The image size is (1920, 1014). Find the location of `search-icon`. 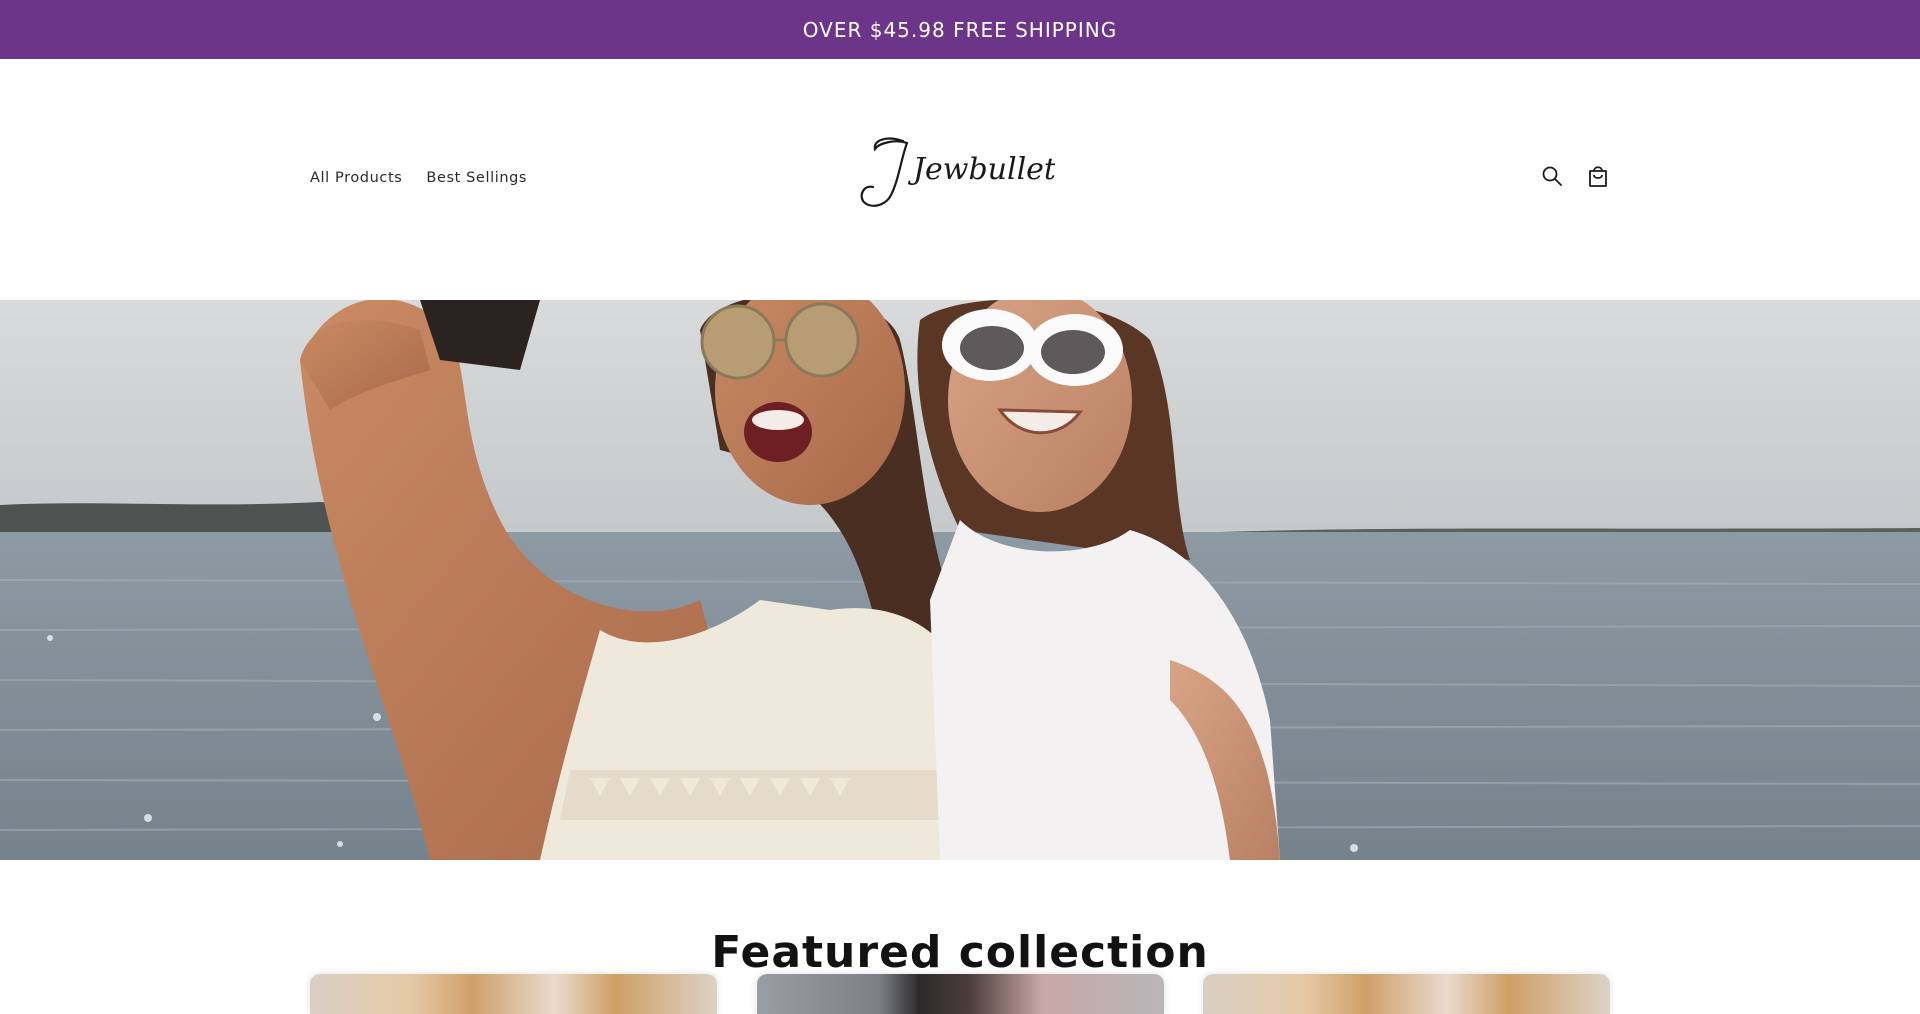

search-icon is located at coordinates (1552, 176).